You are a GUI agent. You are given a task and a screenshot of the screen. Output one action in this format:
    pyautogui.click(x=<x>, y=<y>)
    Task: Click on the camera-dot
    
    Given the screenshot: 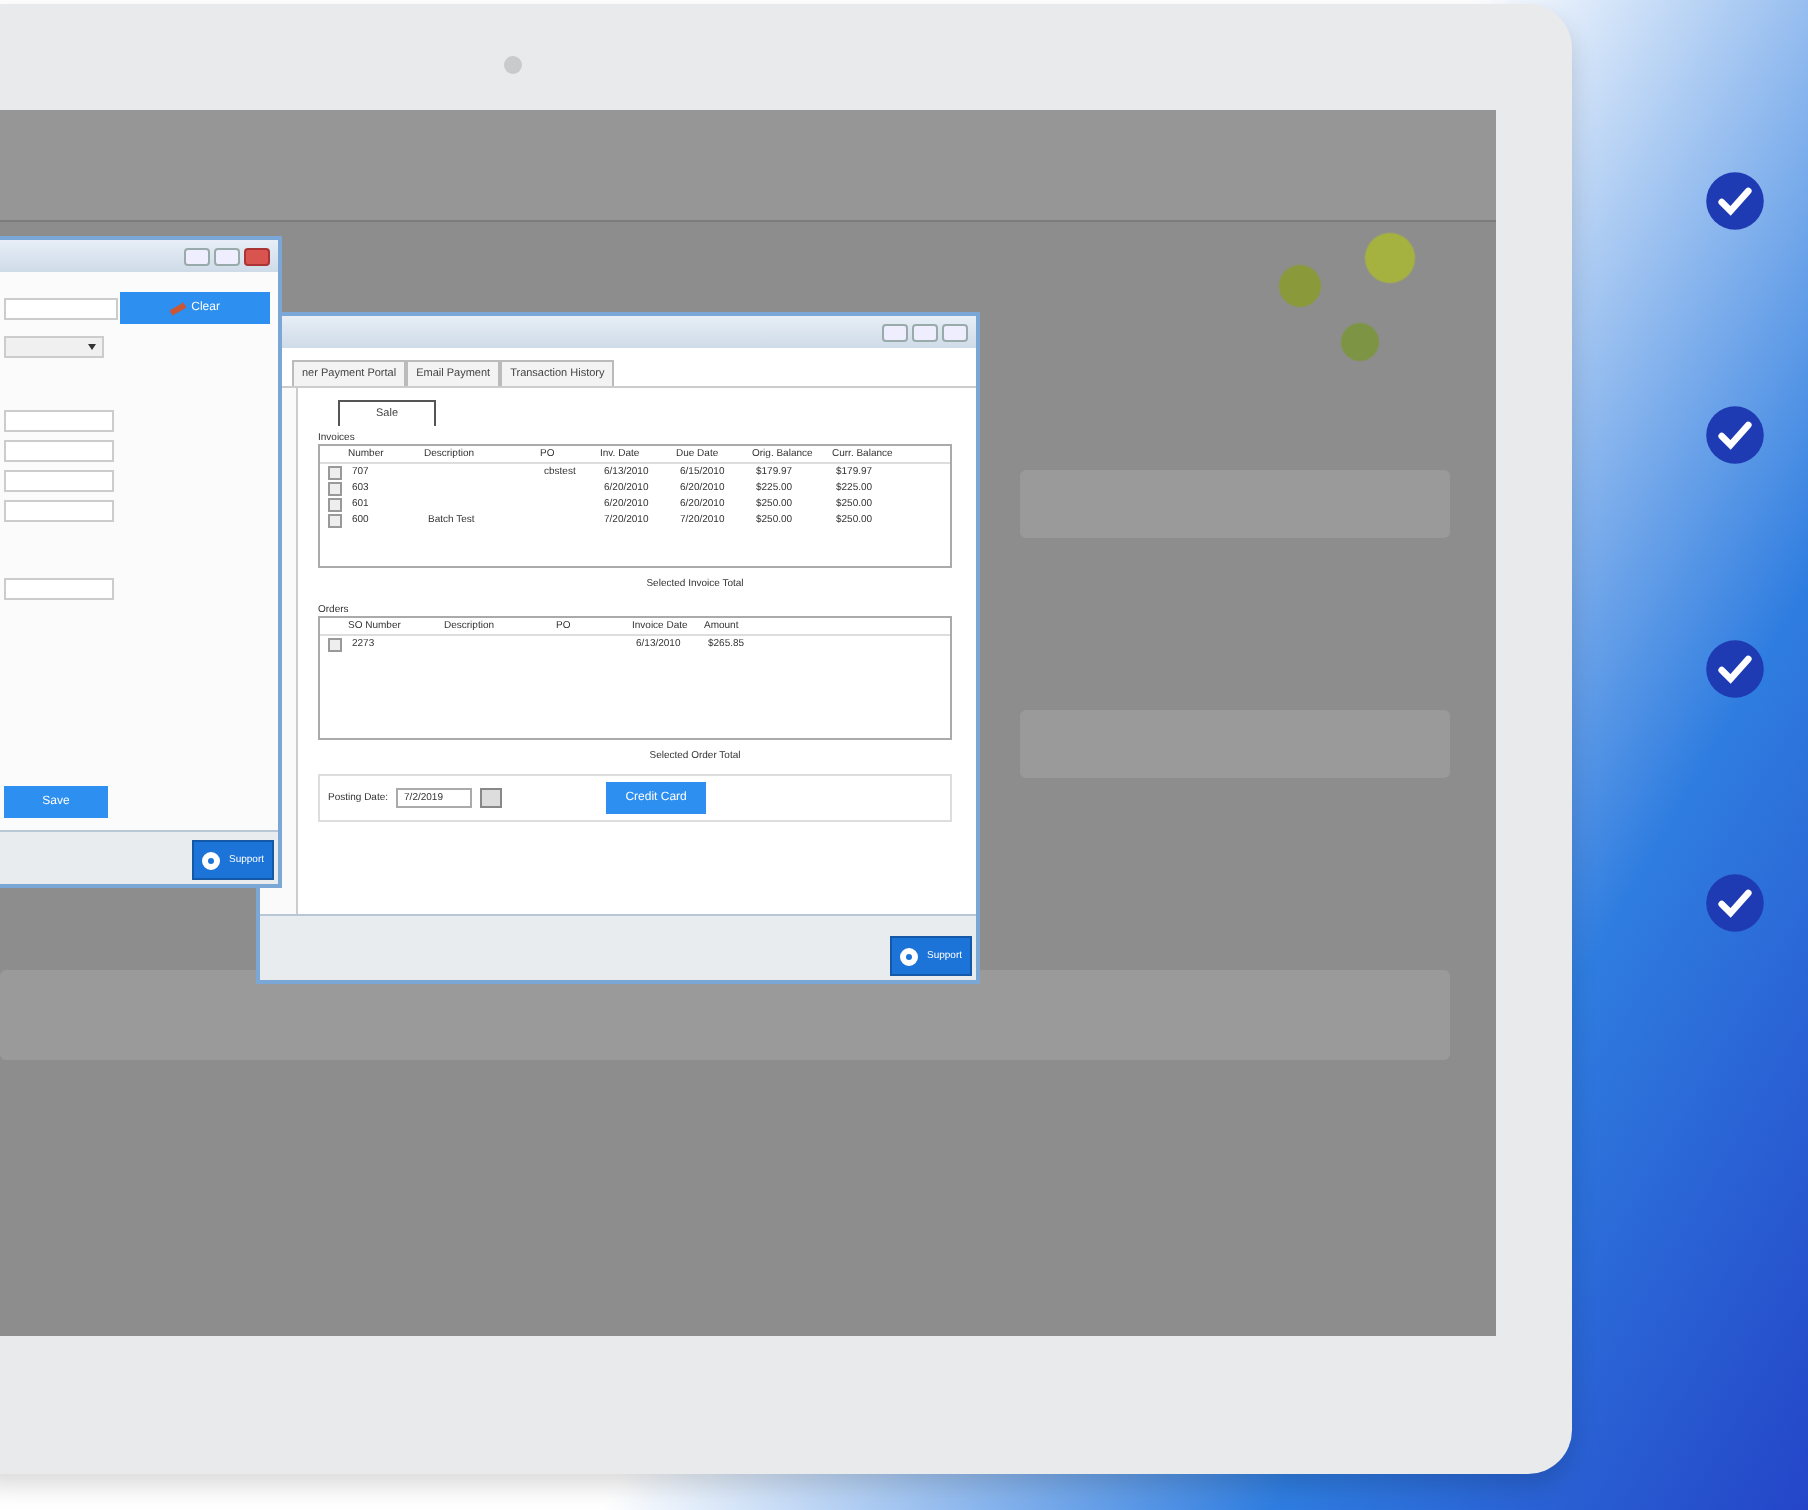 What is the action you would take?
    pyautogui.click(x=513, y=65)
    